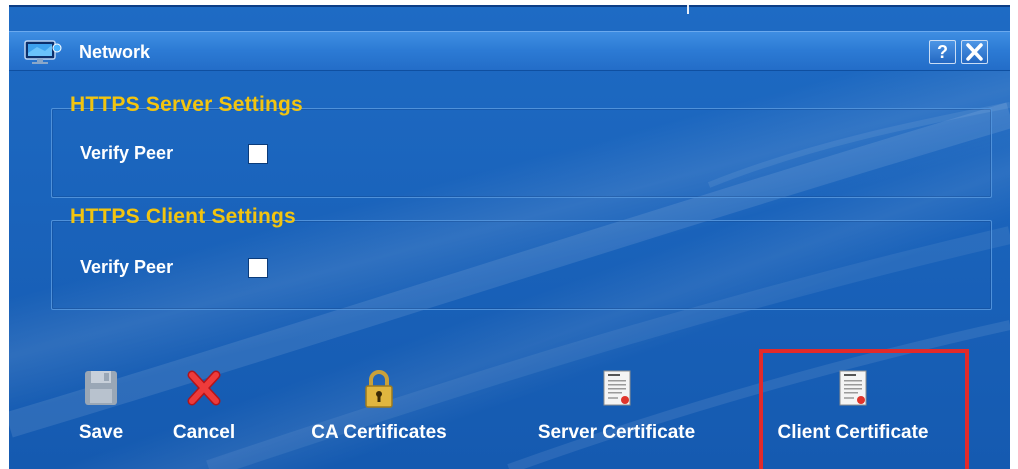 The width and height of the screenshot is (1018, 469). Describe the element at coordinates (853, 416) in the screenshot. I see `client-certificate-button: Client Certificate` at that location.